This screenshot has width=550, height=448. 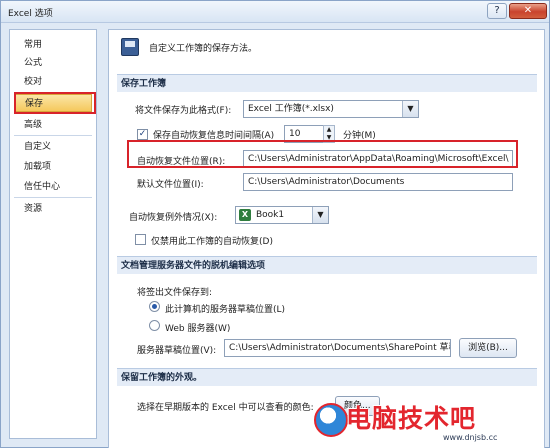 What do you see at coordinates (53, 125) in the screenshot?
I see `sidebar-item-advanced: 高级` at bounding box center [53, 125].